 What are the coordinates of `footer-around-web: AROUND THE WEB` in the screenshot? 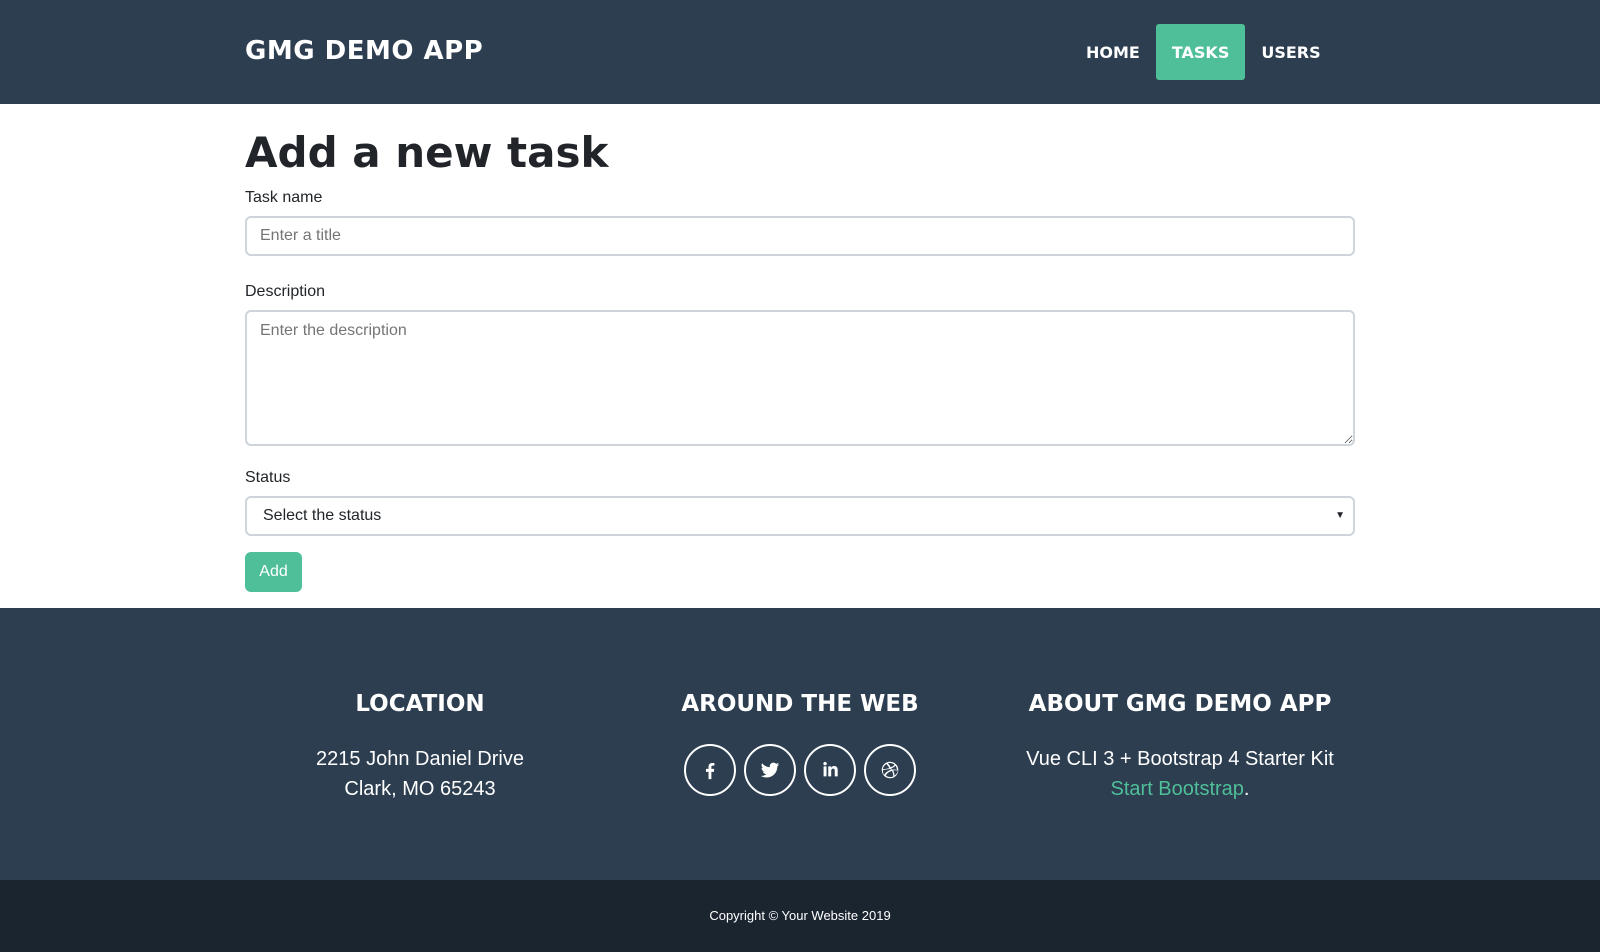 It's located at (800, 742).